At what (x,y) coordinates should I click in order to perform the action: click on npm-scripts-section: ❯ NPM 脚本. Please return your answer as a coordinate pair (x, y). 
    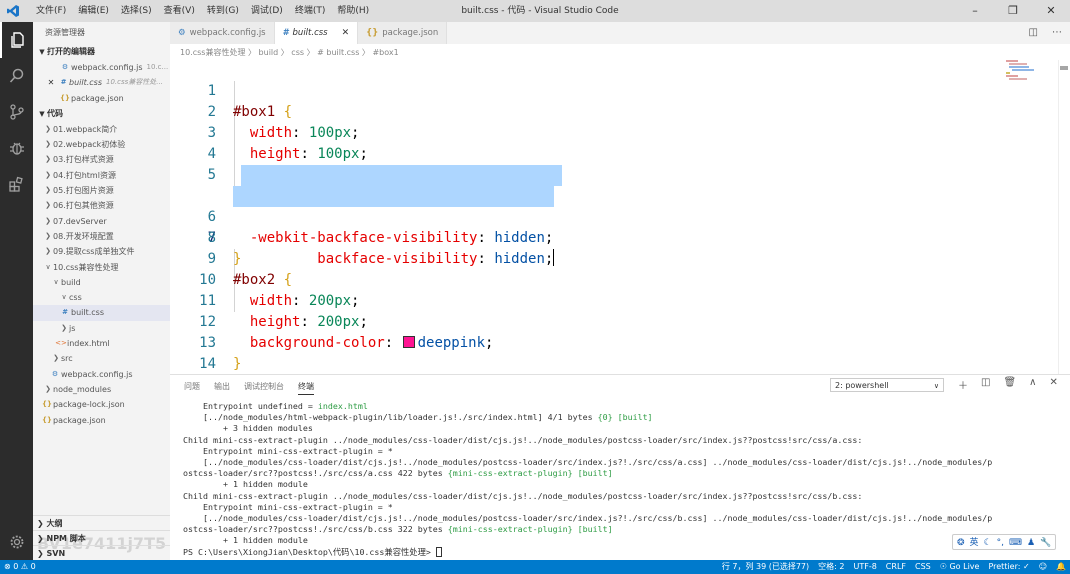
    Looking at the image, I should click on (101, 537).